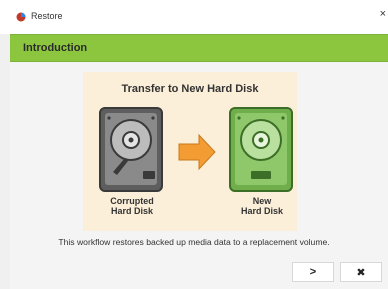 This screenshot has width=388, height=289. I want to click on corrupted-disk-icon, so click(131, 149).